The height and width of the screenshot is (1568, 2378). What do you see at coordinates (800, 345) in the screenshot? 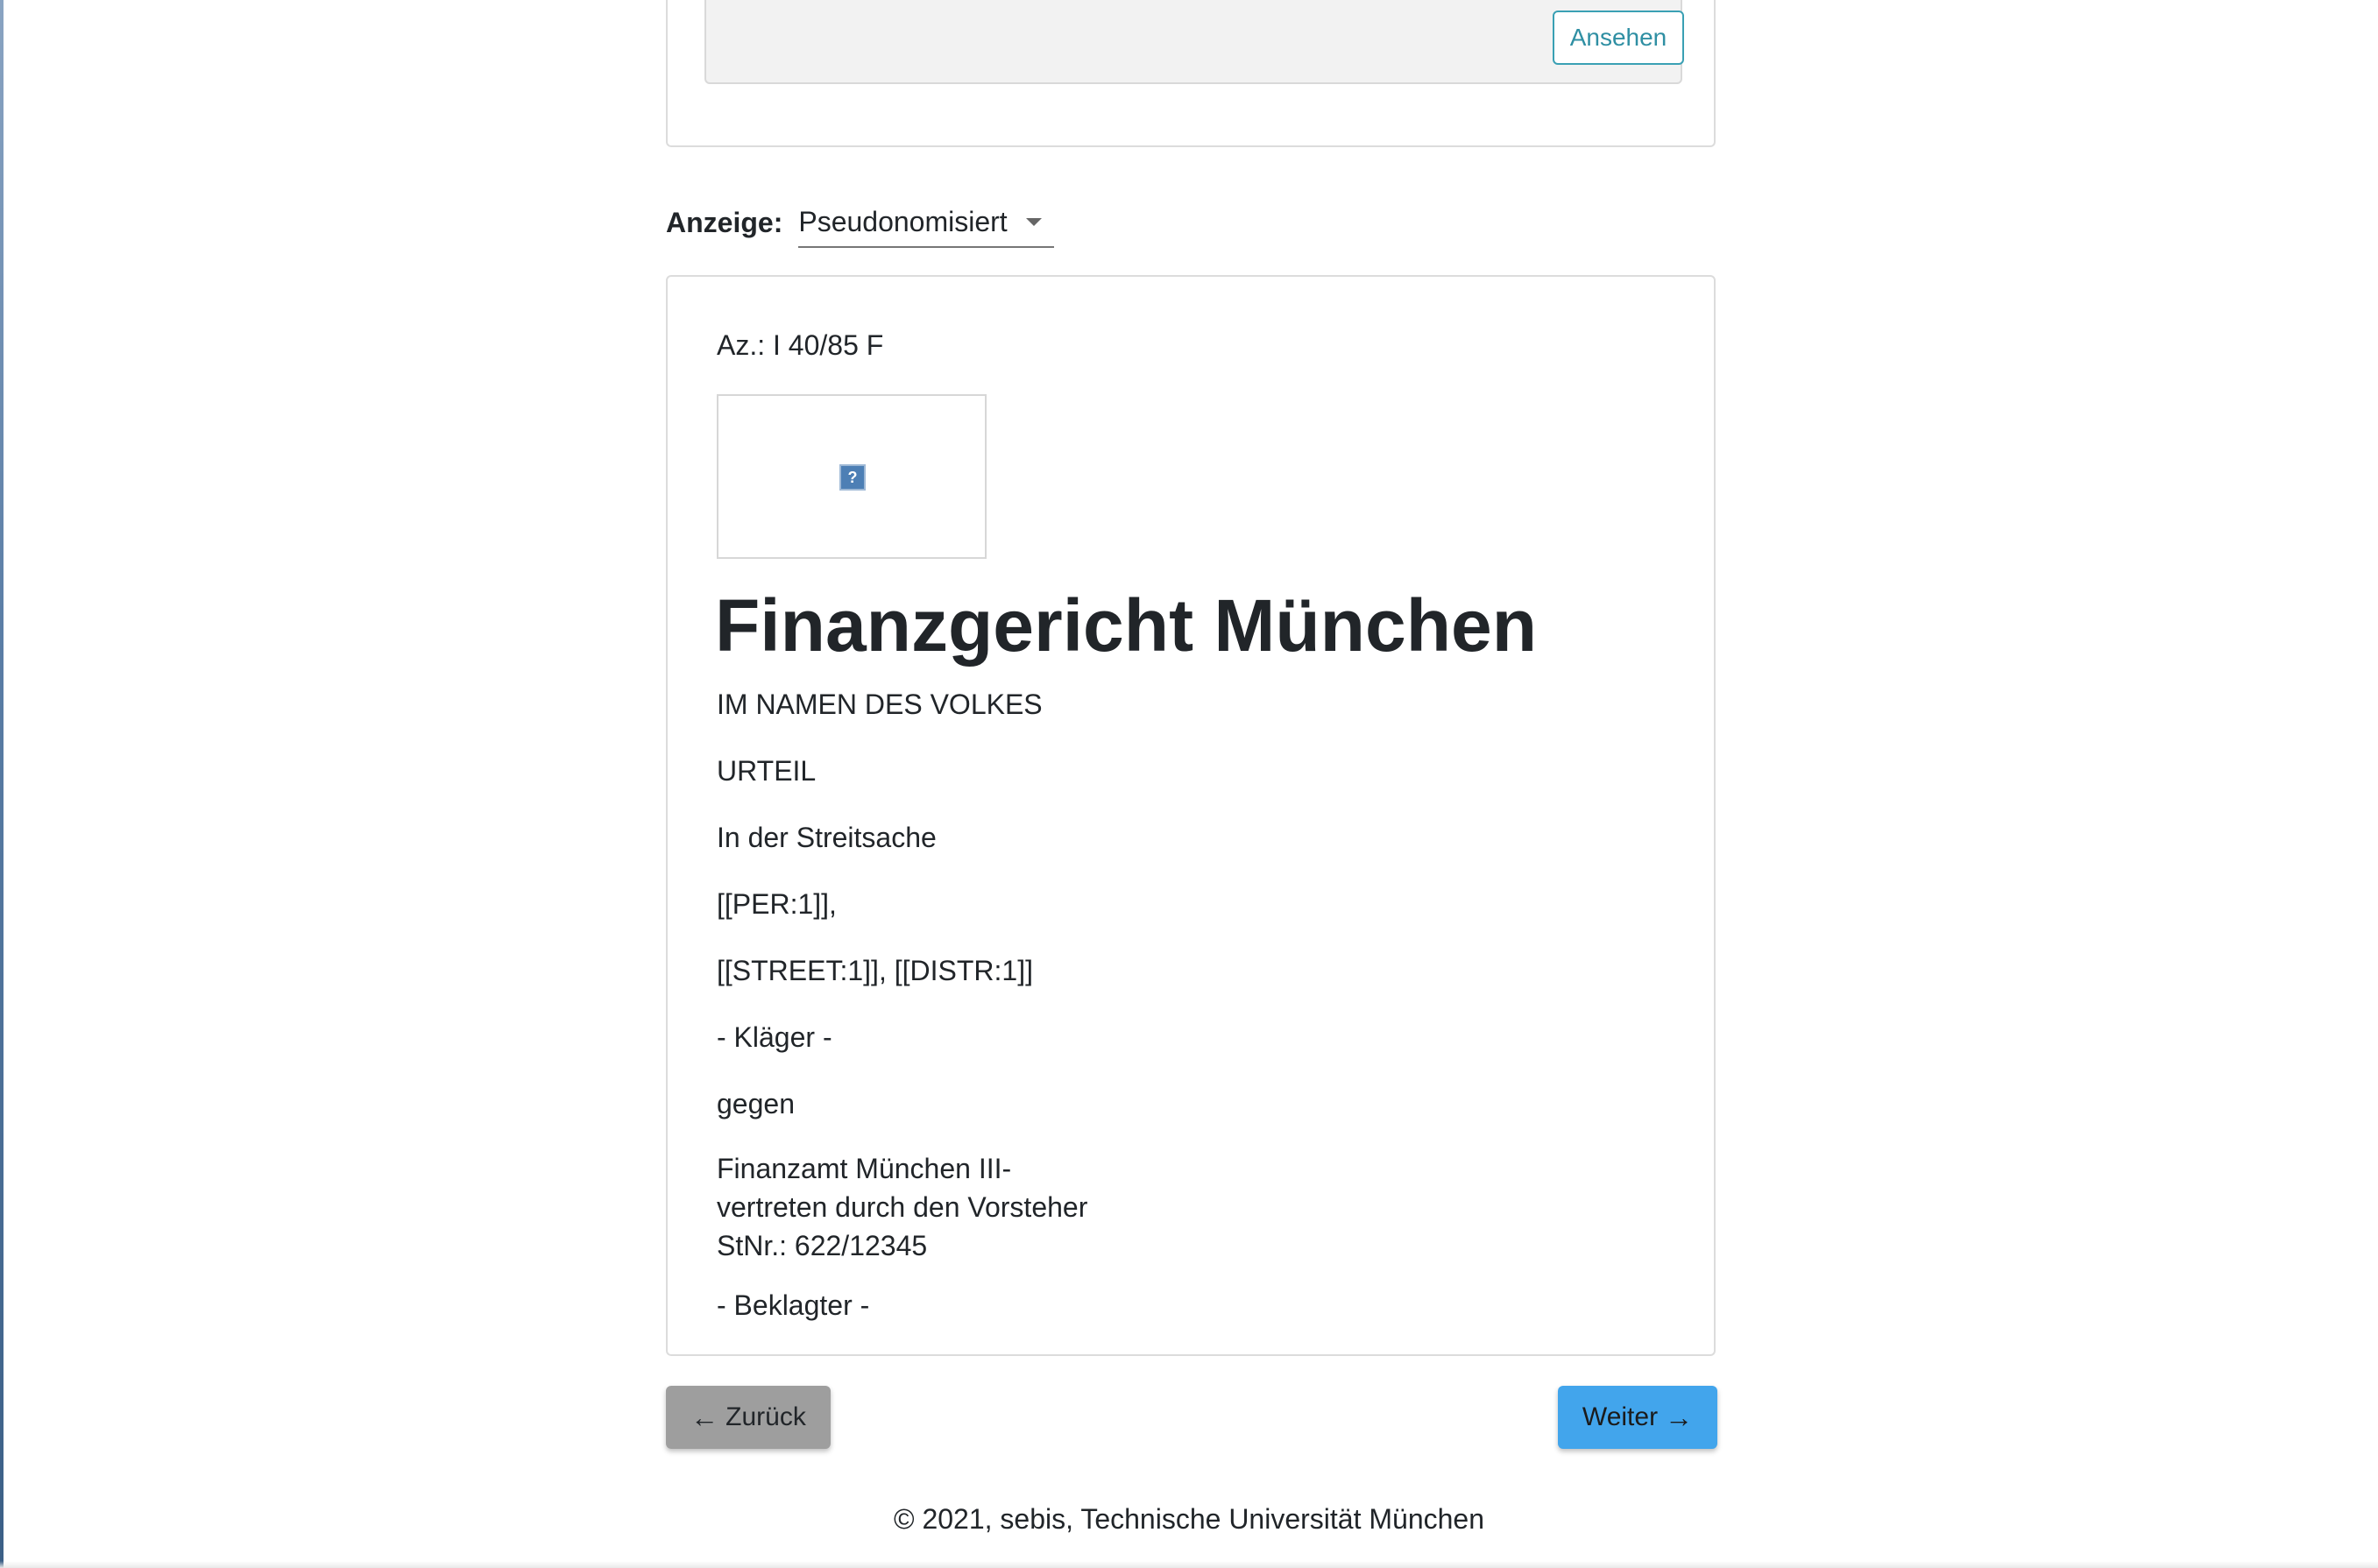
I see `file-number: Az.: I 40/85 F` at bounding box center [800, 345].